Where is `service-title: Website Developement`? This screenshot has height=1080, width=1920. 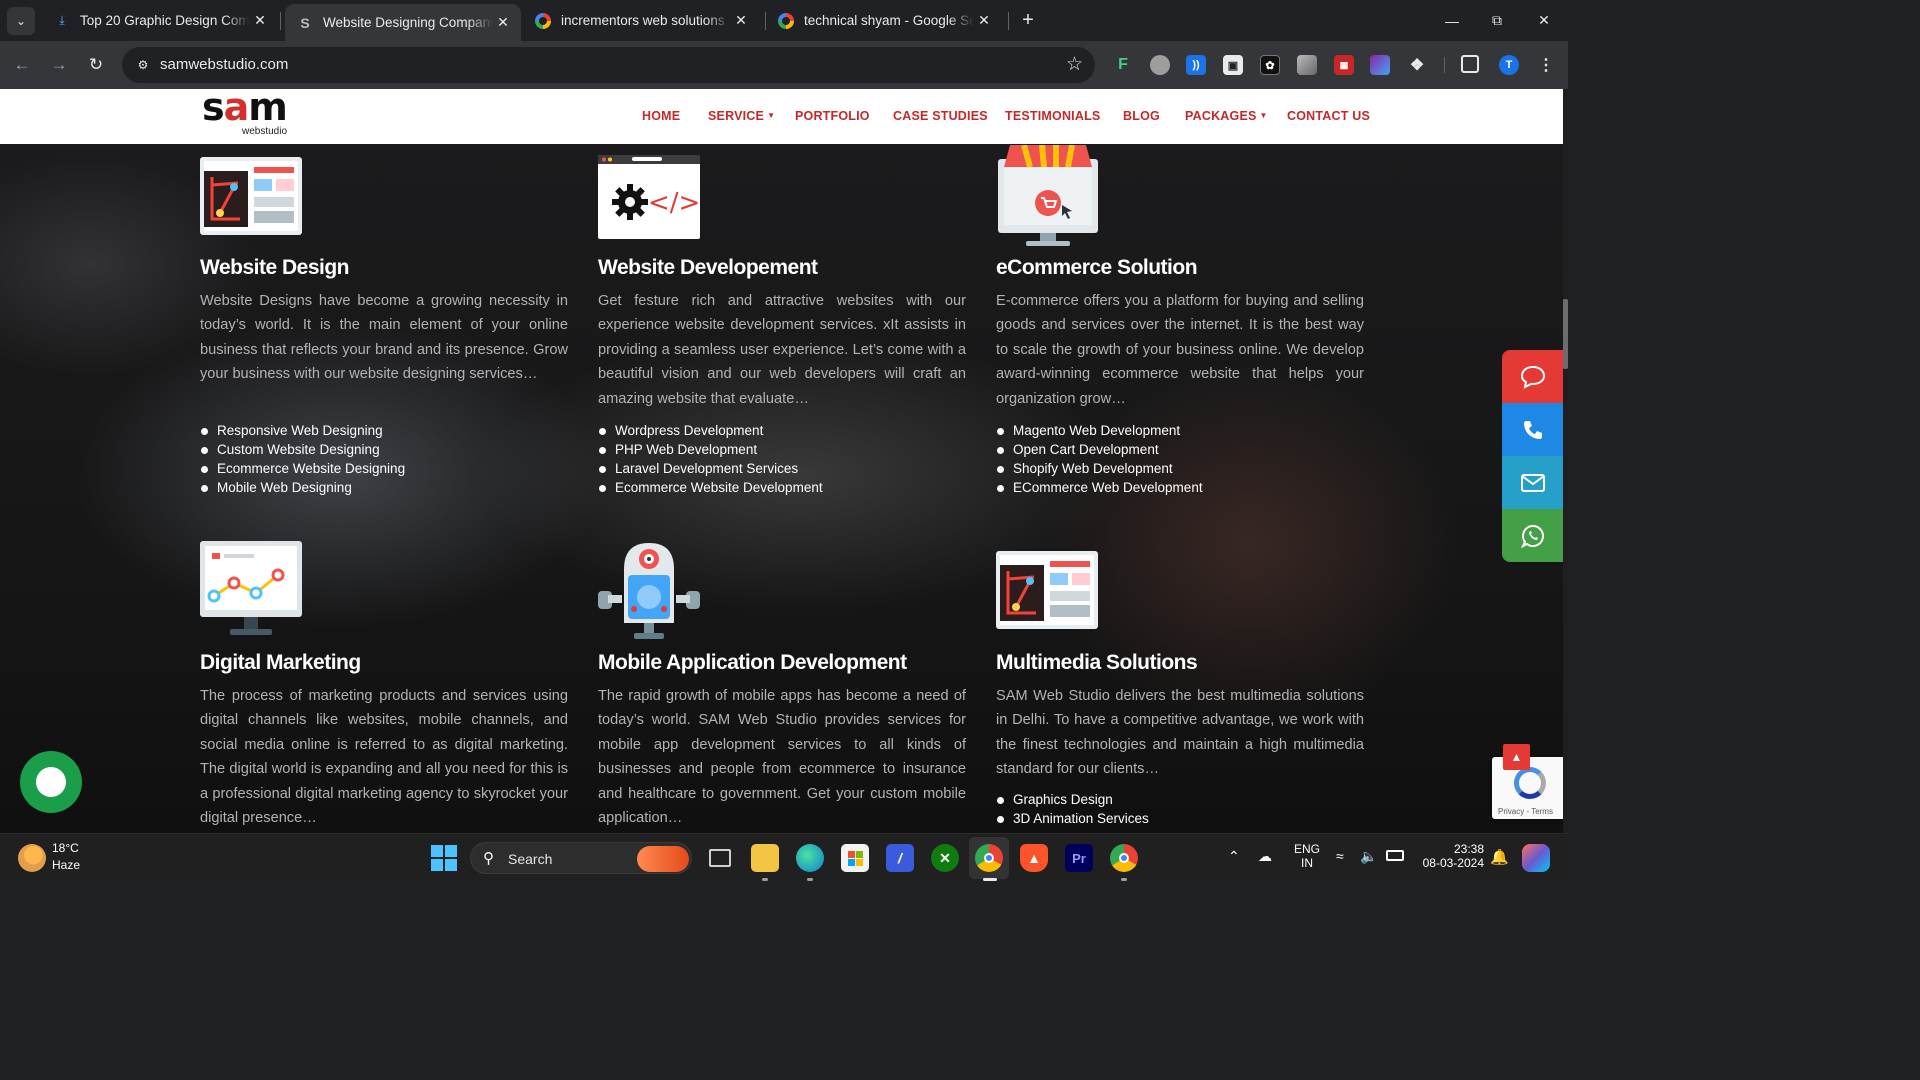 service-title: Website Developement is located at coordinates (708, 267).